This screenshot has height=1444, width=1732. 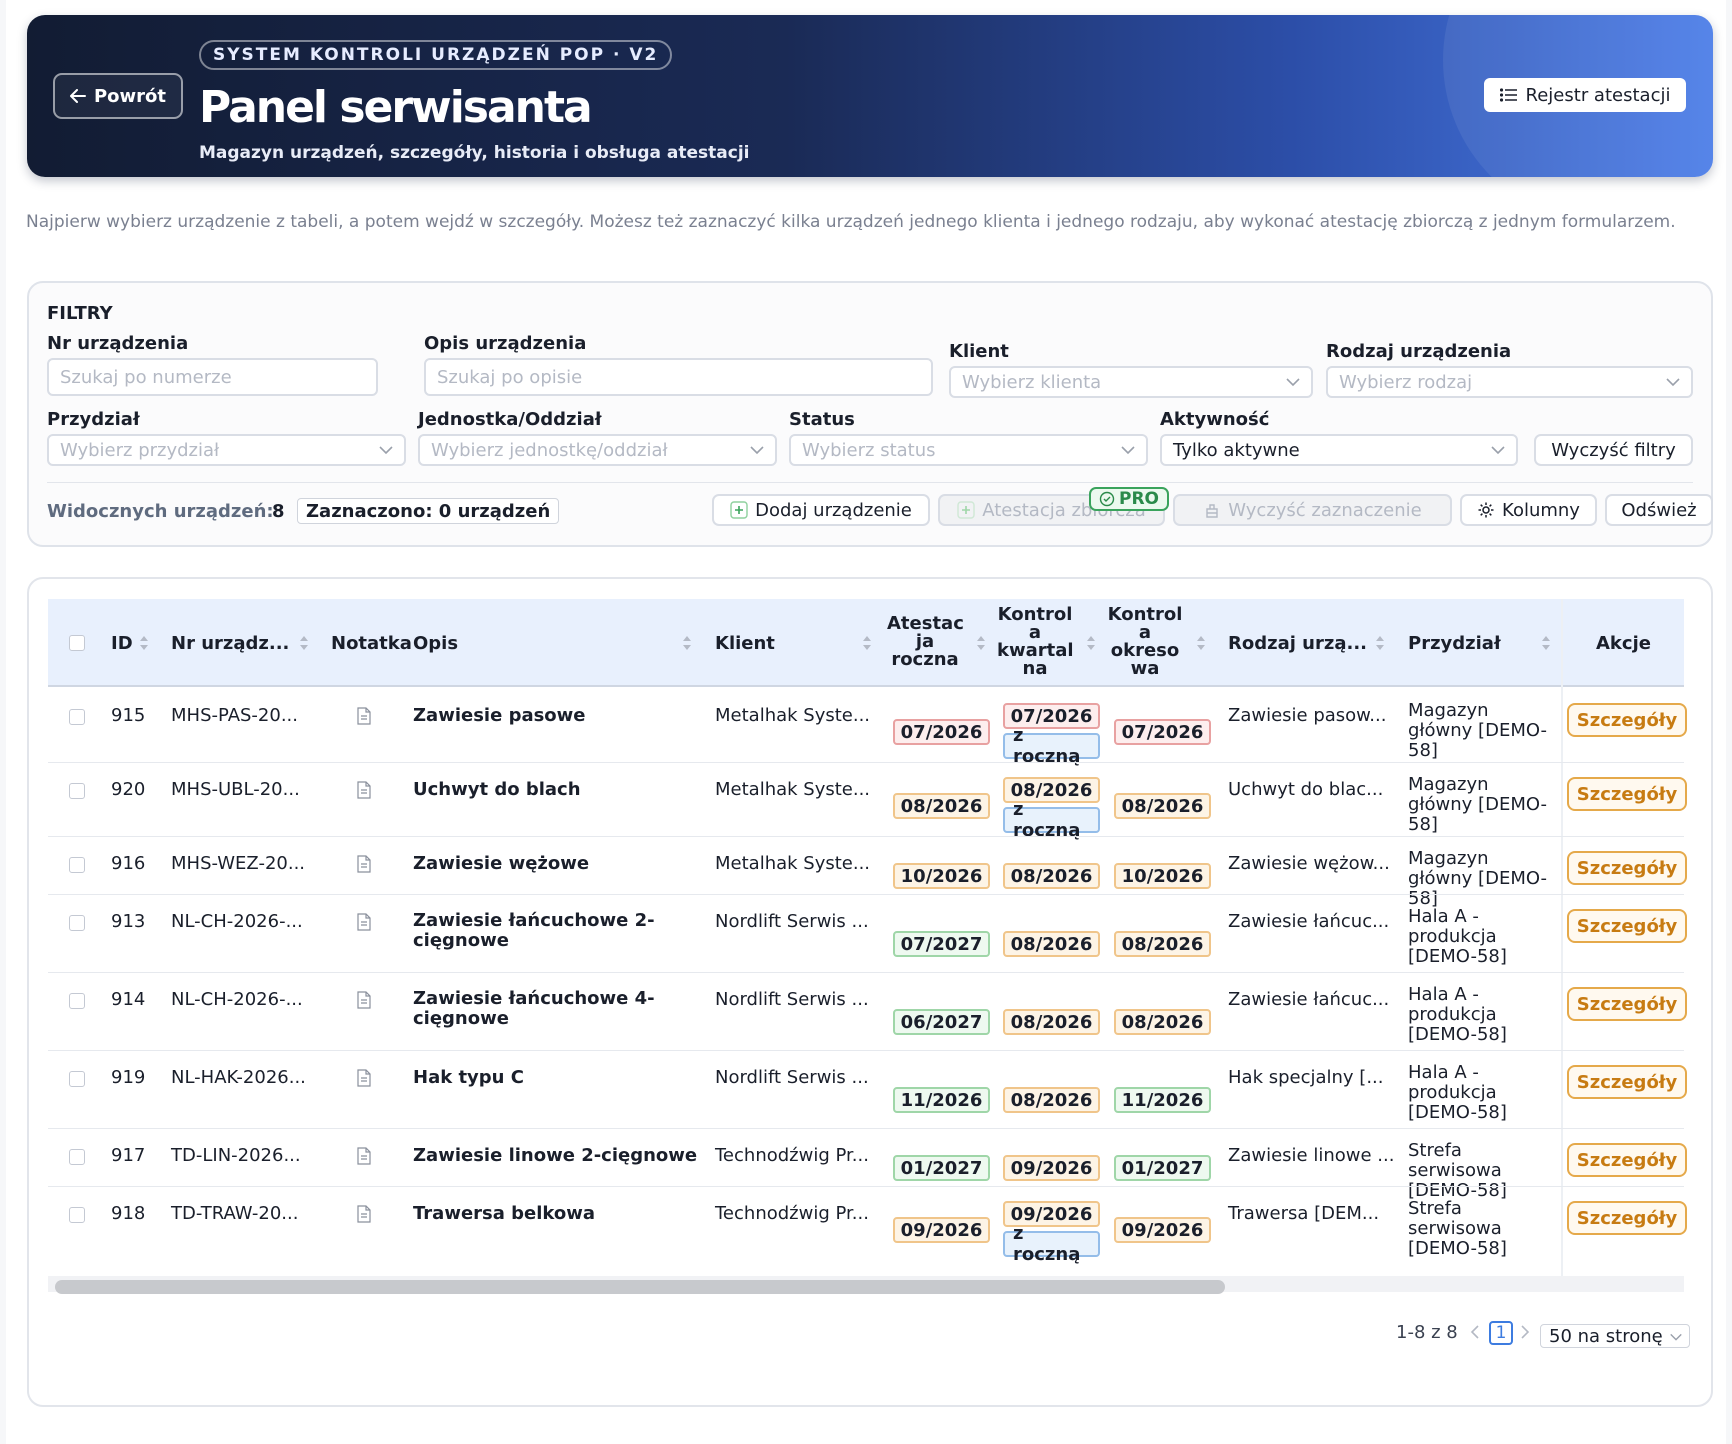 I want to click on chevron-right-icon, so click(x=1525, y=1332).